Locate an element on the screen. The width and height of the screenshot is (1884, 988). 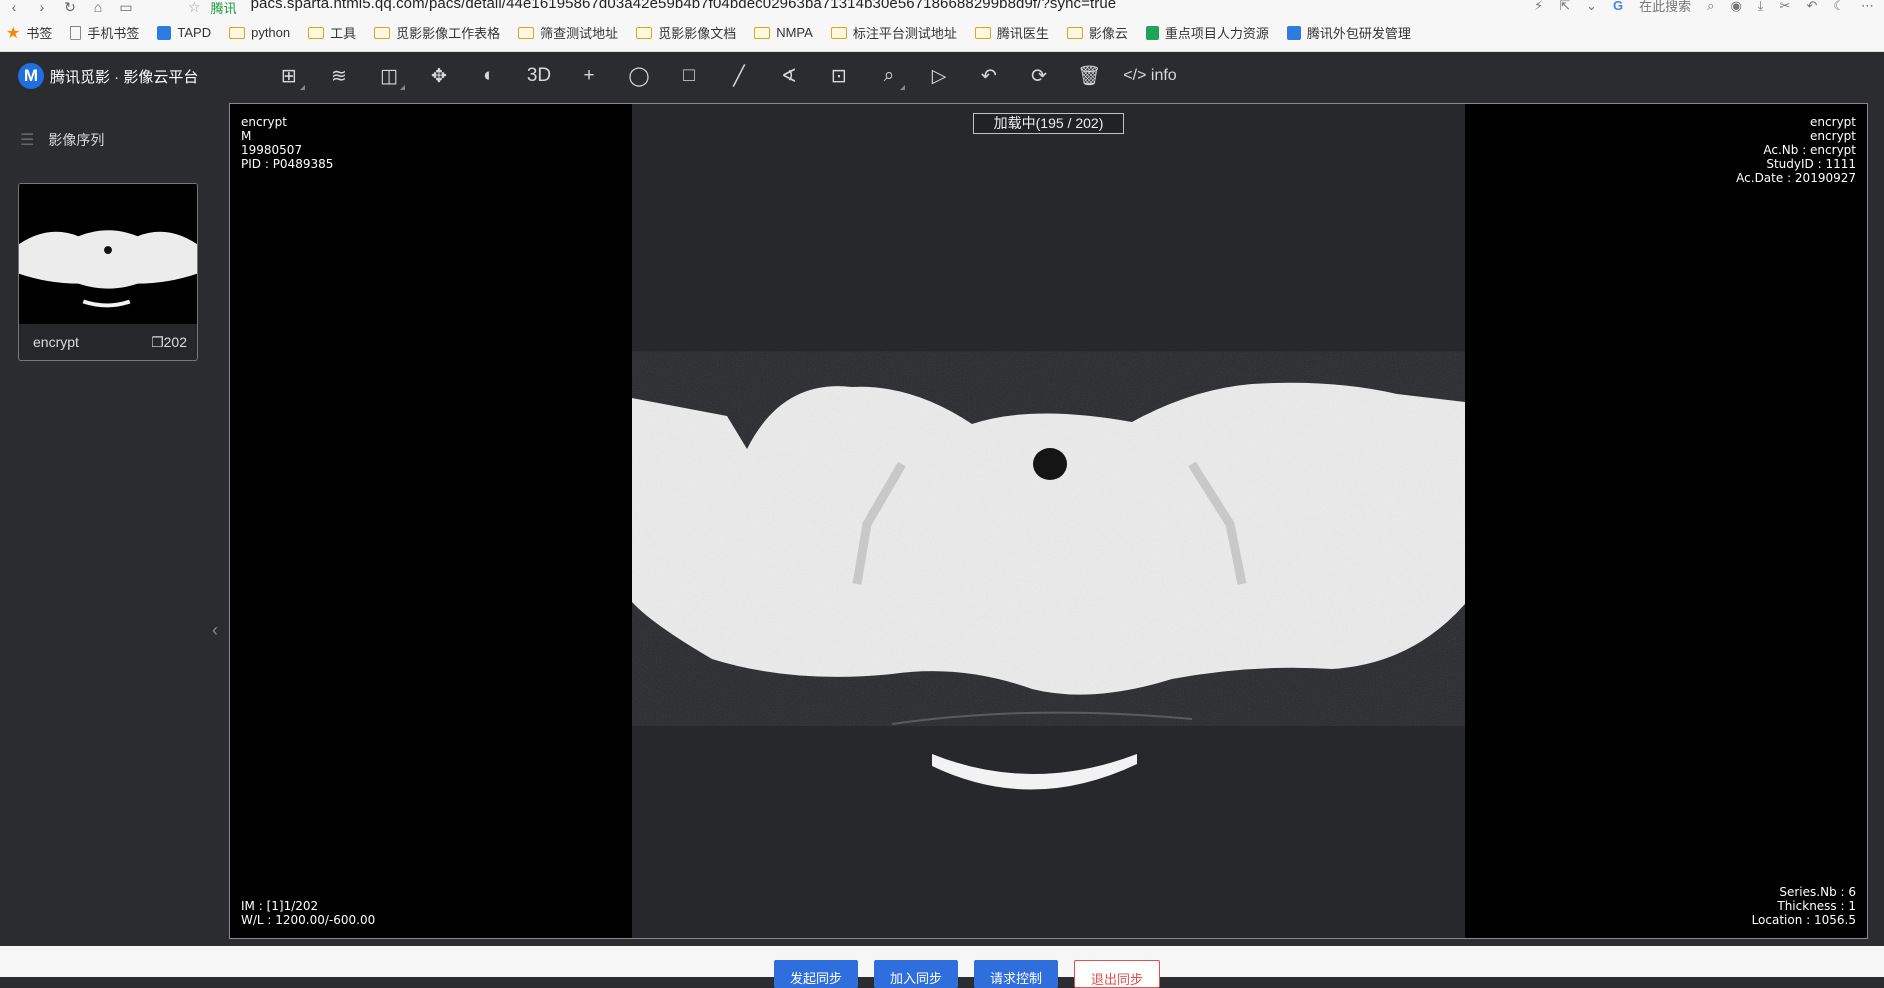
reset-button: ⟳ is located at coordinates (1039, 76).